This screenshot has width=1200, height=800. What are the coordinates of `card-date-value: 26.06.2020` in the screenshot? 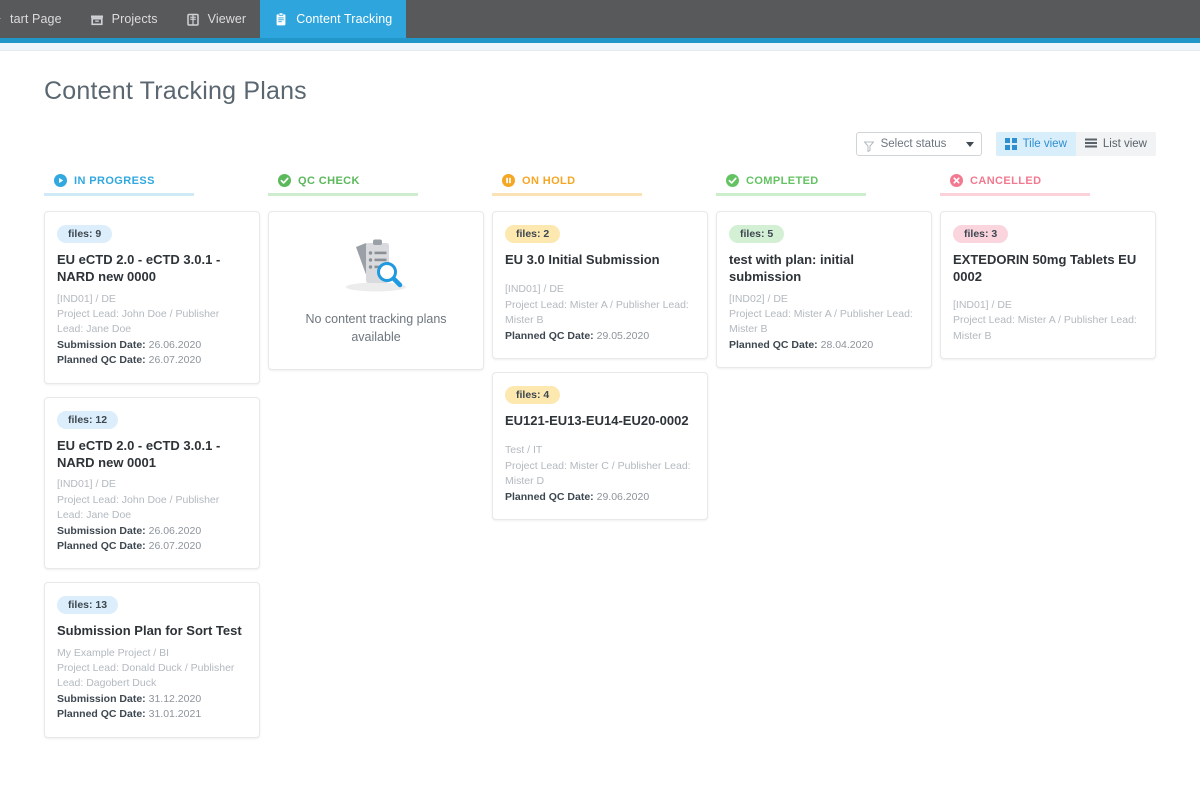 It's located at (173, 344).